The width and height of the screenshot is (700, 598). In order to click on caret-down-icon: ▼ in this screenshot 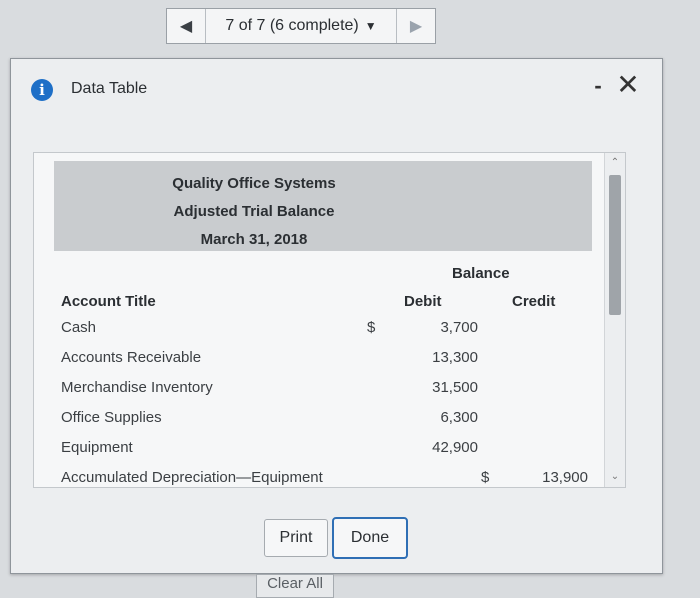, I will do `click(370, 26)`.